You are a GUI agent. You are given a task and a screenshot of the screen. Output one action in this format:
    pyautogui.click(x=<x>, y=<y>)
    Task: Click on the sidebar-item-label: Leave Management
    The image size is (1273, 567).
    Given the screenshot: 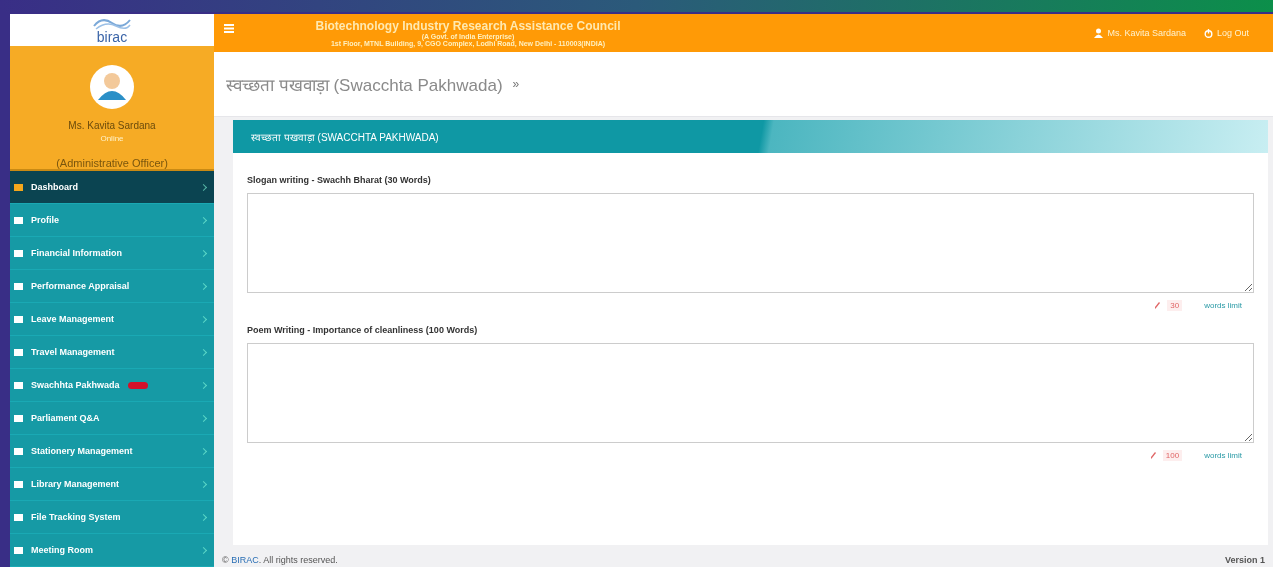 What is the action you would take?
    pyautogui.click(x=73, y=319)
    